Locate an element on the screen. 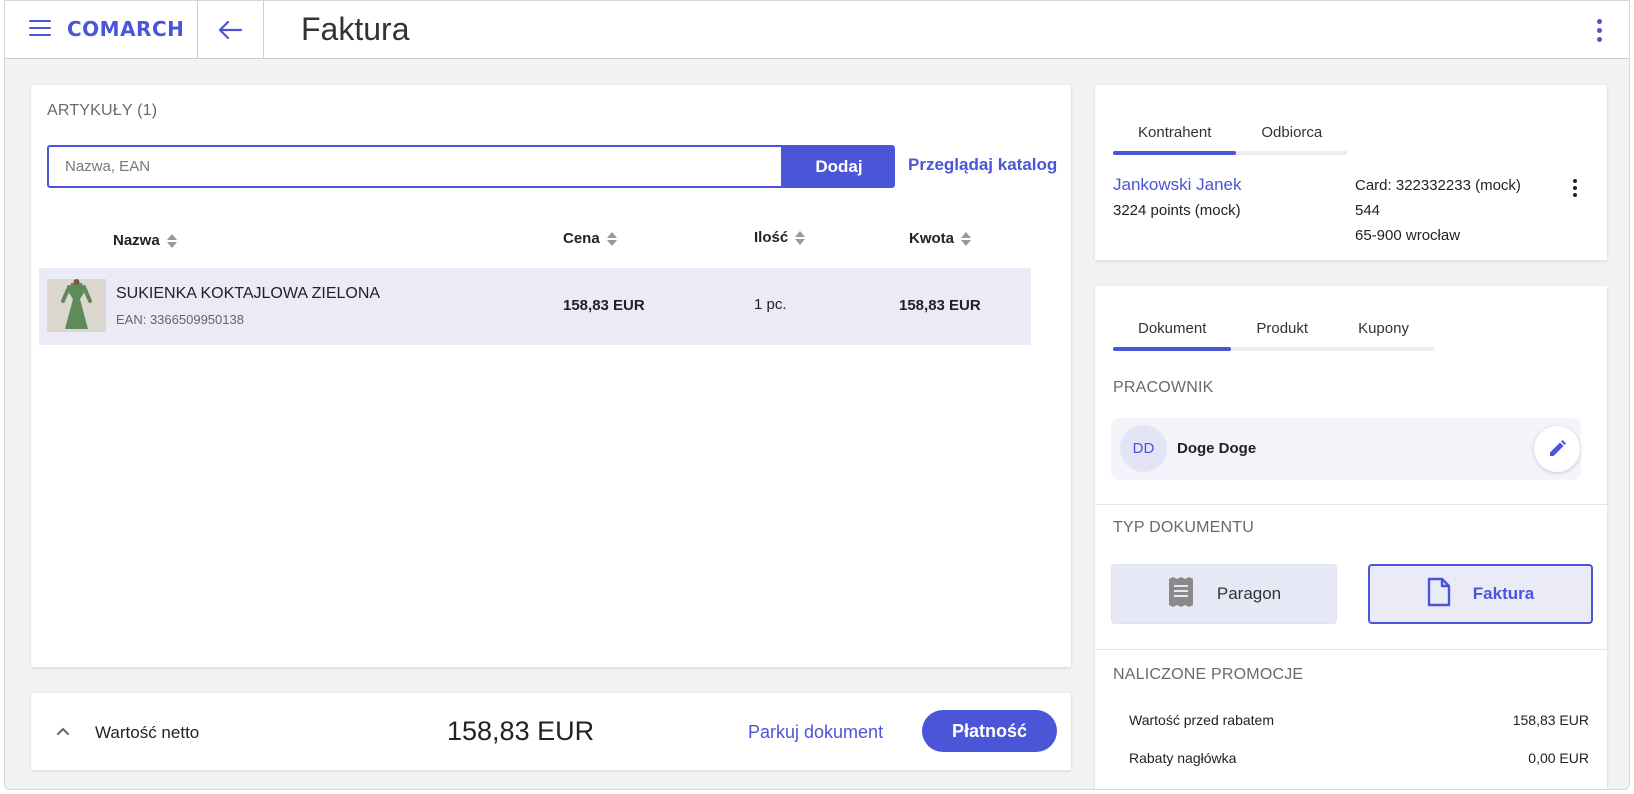 The height and width of the screenshot is (794, 1634). customer-name-link: Jankowski Janek is located at coordinates (1177, 185).